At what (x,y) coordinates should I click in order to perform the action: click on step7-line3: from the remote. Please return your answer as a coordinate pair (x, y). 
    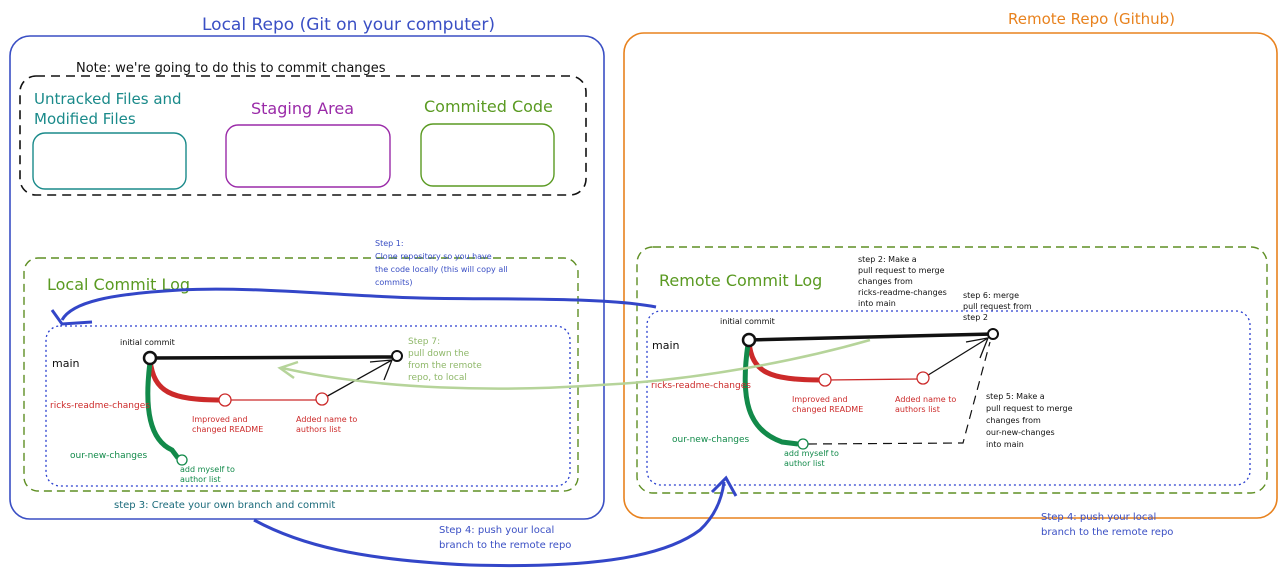
    Looking at the image, I should click on (445, 366).